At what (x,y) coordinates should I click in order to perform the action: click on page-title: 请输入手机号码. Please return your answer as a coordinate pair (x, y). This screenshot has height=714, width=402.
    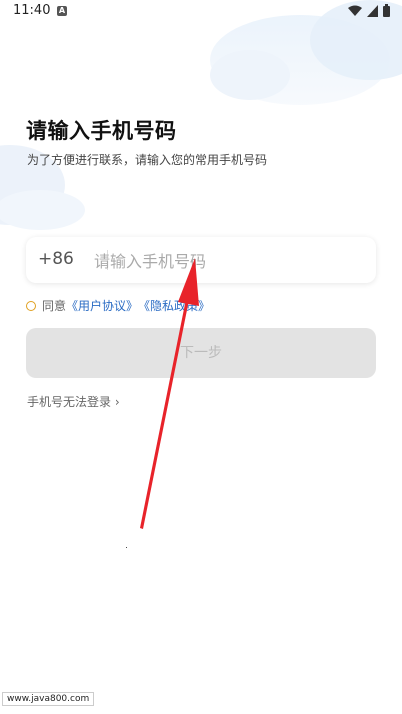
    Looking at the image, I should click on (101, 131).